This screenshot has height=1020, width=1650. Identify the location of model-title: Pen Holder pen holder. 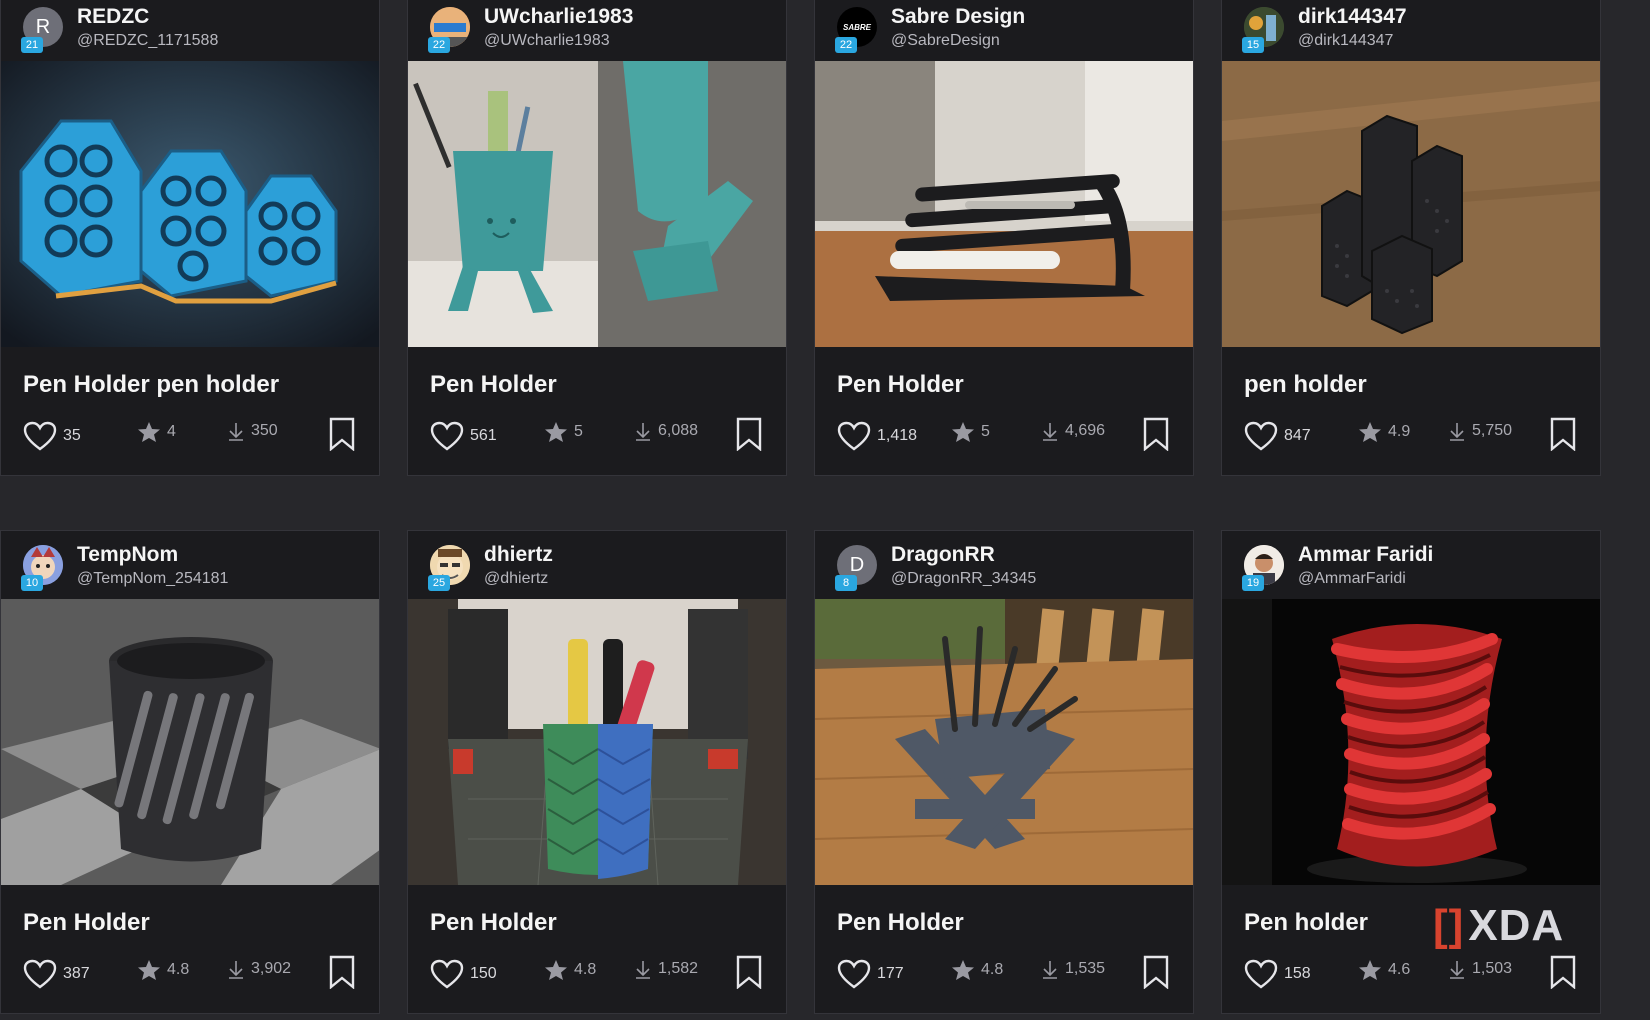
(151, 385).